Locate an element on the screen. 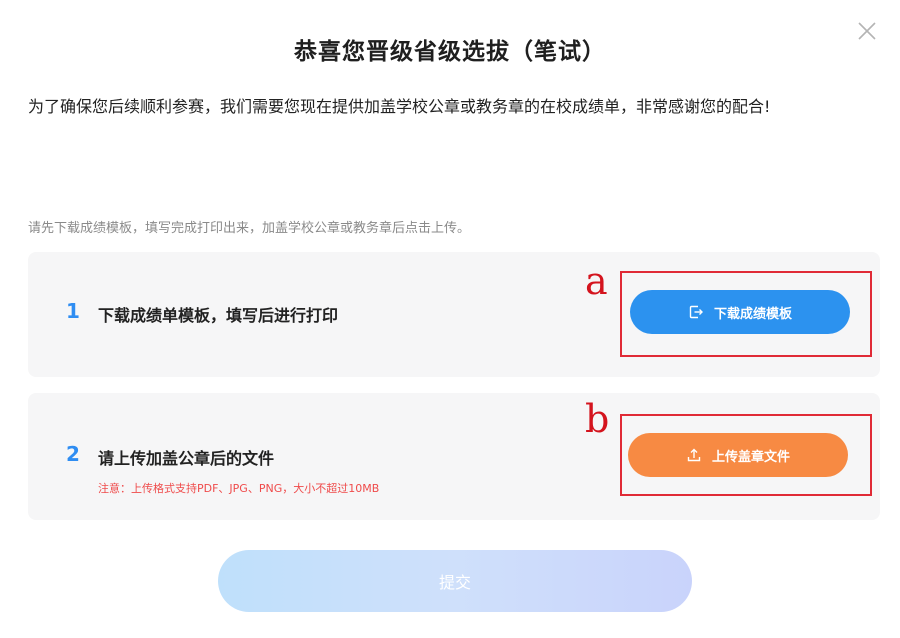 This screenshot has height=638, width=900. annotation-label-a: a is located at coordinates (596, 281).